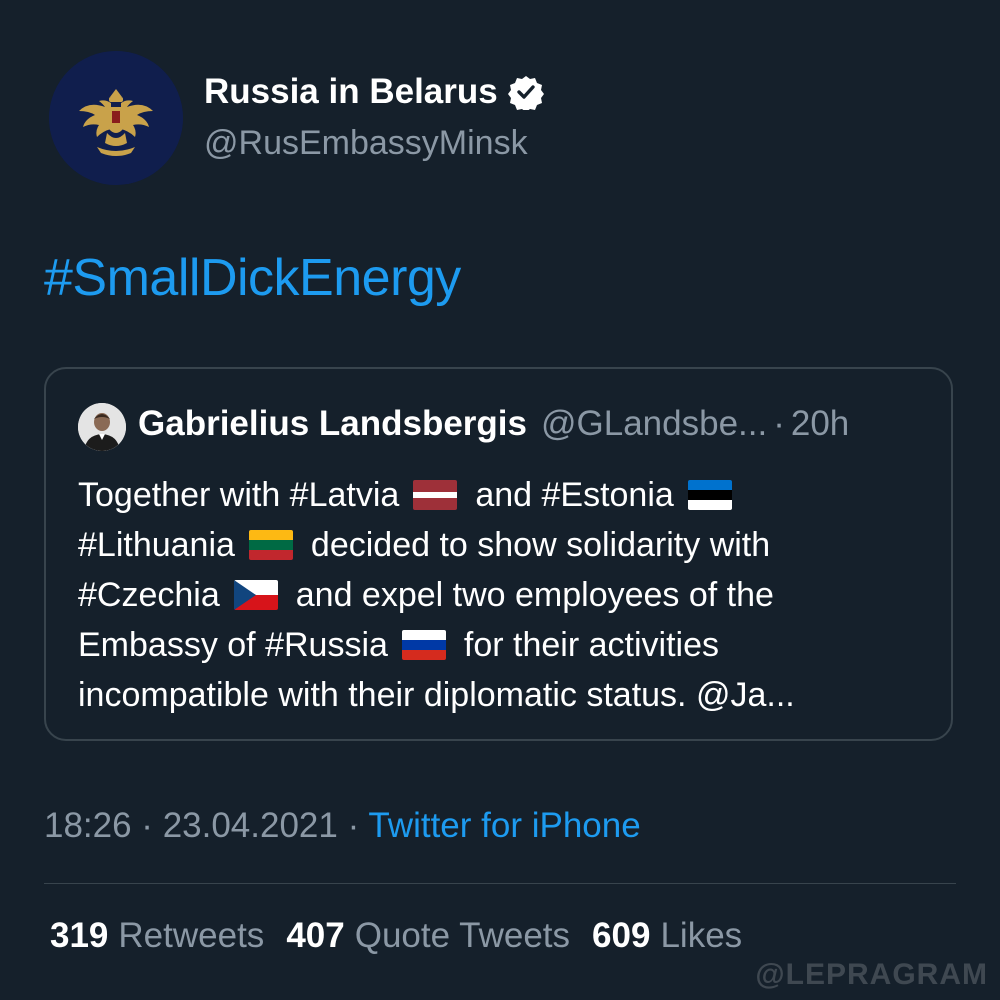 Image resolution: width=1000 pixels, height=1000 pixels. Describe the element at coordinates (351, 92) in the screenshot. I see `author-name-text: Russia in Belarus` at that location.